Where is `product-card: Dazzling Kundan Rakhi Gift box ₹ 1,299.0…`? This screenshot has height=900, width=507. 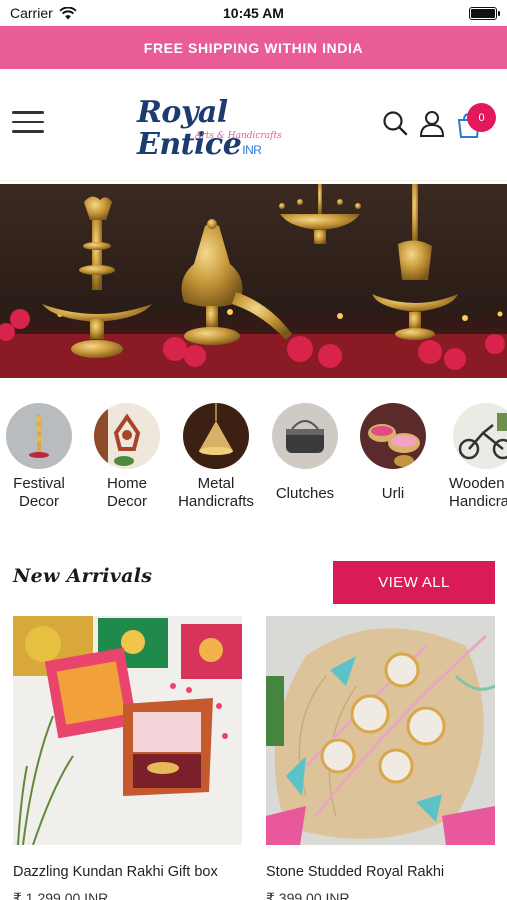 product-card: Dazzling Kundan Rakhi Gift box ₹ 1,299.0… is located at coordinates (127, 758).